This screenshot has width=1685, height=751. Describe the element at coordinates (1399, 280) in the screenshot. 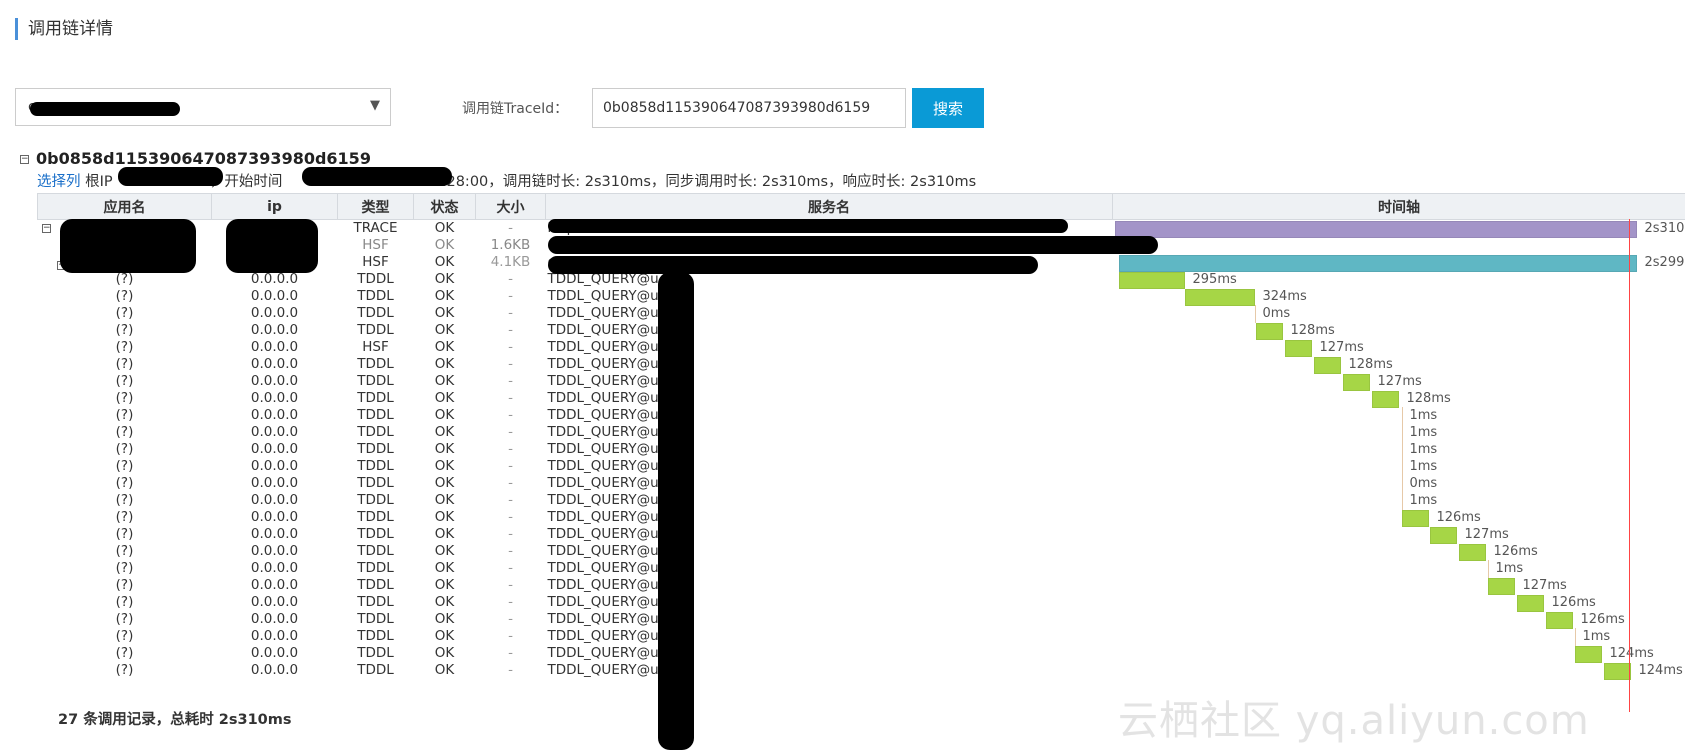

I see `cell-timeline: 295ms` at that location.